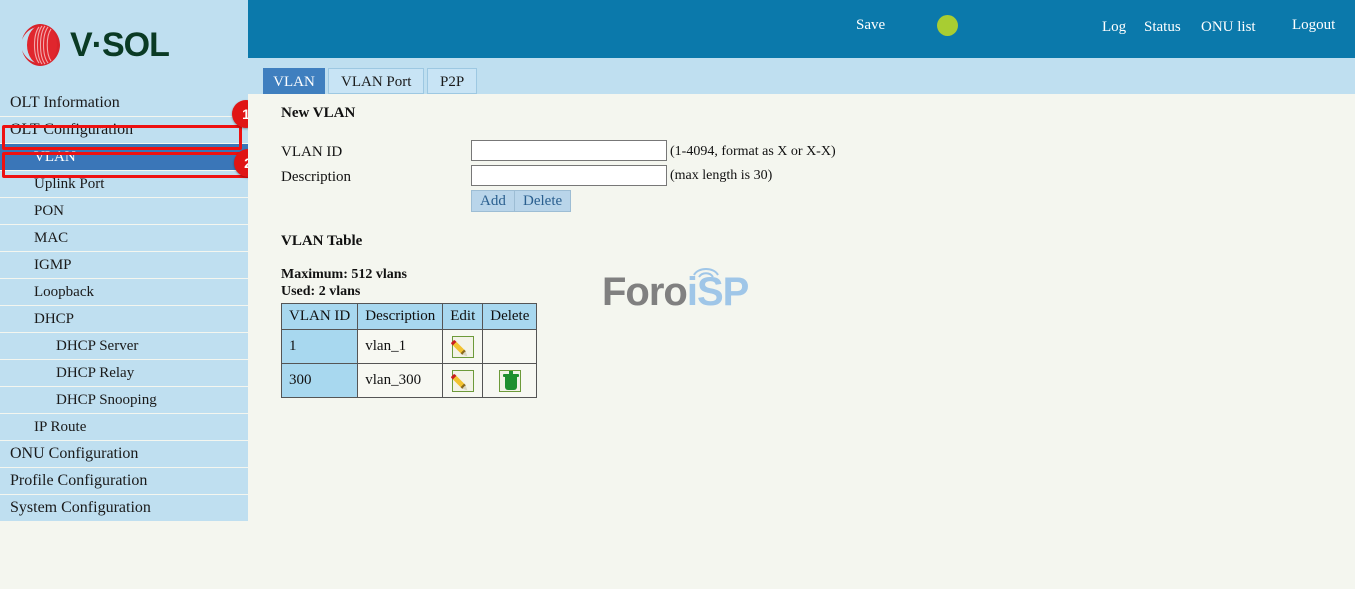  I want to click on table-row: 300 vlan_300, so click(409, 380).